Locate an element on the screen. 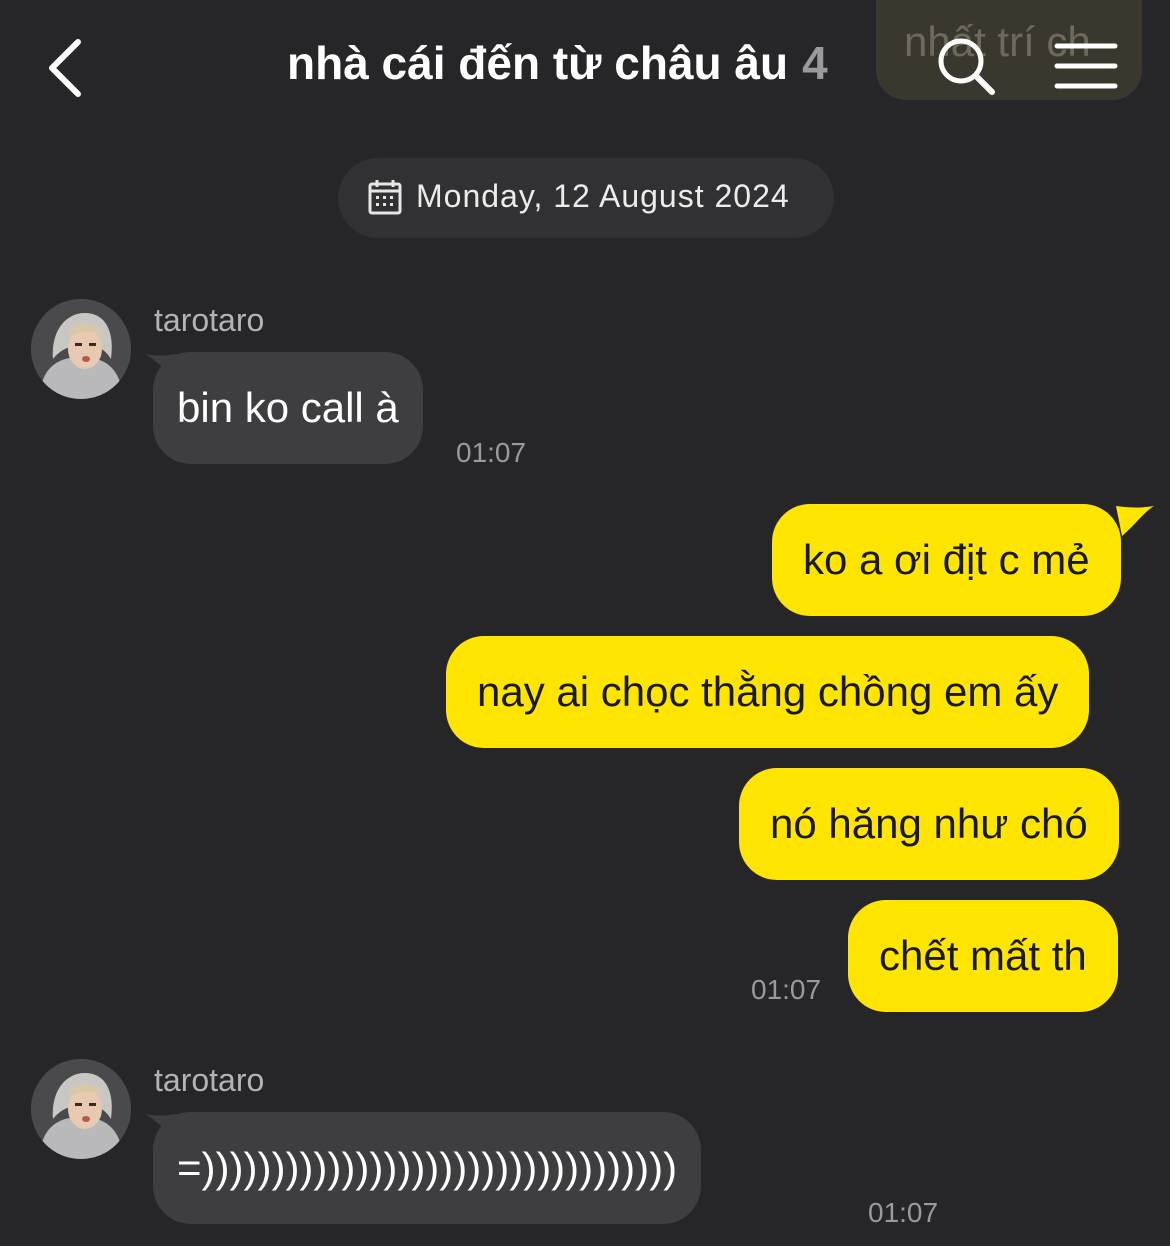  message-text: bin ko call à is located at coordinates (288, 407).